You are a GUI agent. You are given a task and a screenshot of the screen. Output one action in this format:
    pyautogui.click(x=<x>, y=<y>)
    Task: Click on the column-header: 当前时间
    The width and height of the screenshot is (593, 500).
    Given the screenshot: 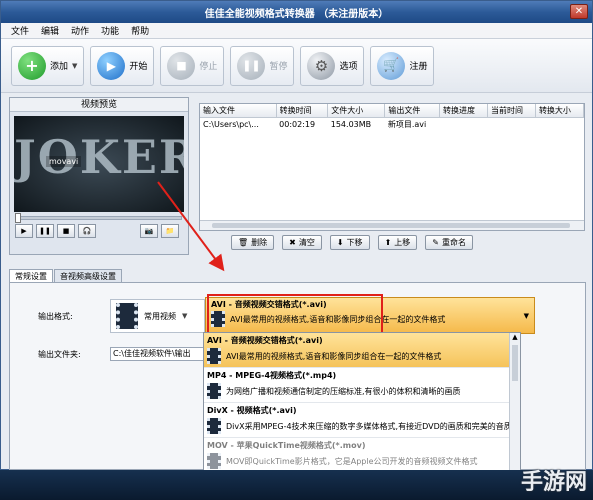 What is the action you would take?
    pyautogui.click(x=511, y=111)
    